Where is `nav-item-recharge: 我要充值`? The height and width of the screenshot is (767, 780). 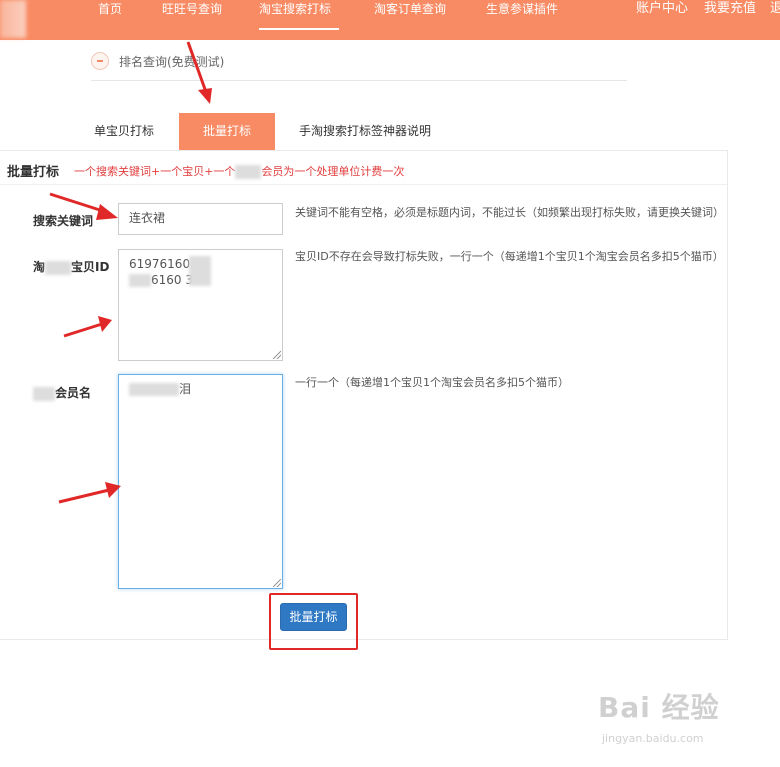
nav-item-recharge: 我要充值 is located at coordinates (730, 10).